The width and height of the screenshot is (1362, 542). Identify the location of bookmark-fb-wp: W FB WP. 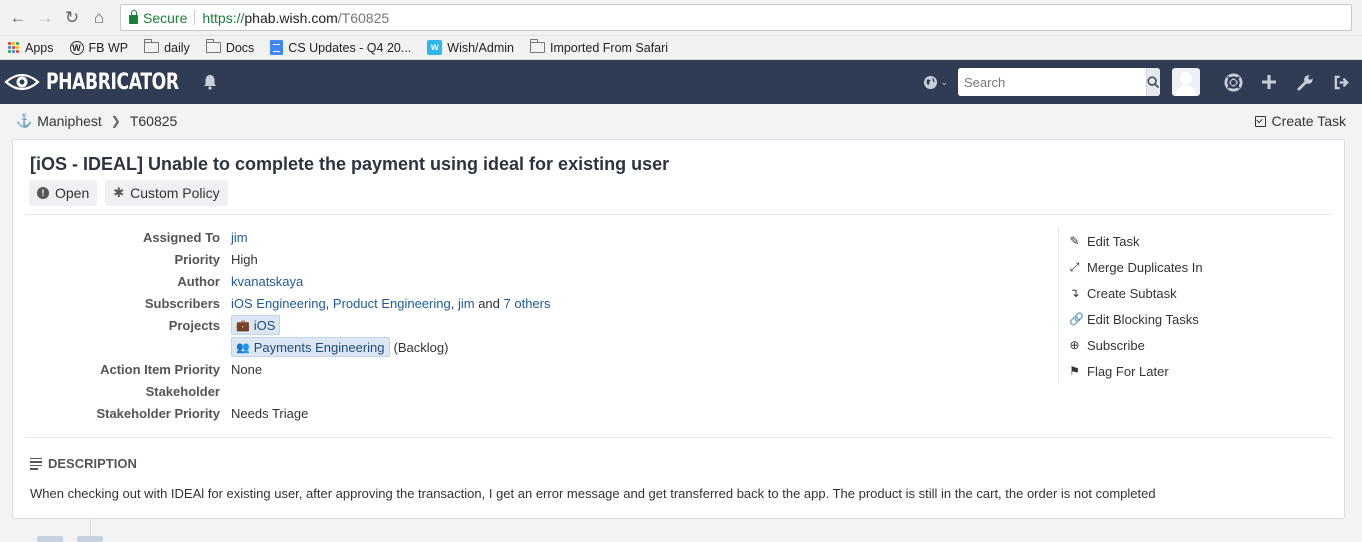
(99, 47).